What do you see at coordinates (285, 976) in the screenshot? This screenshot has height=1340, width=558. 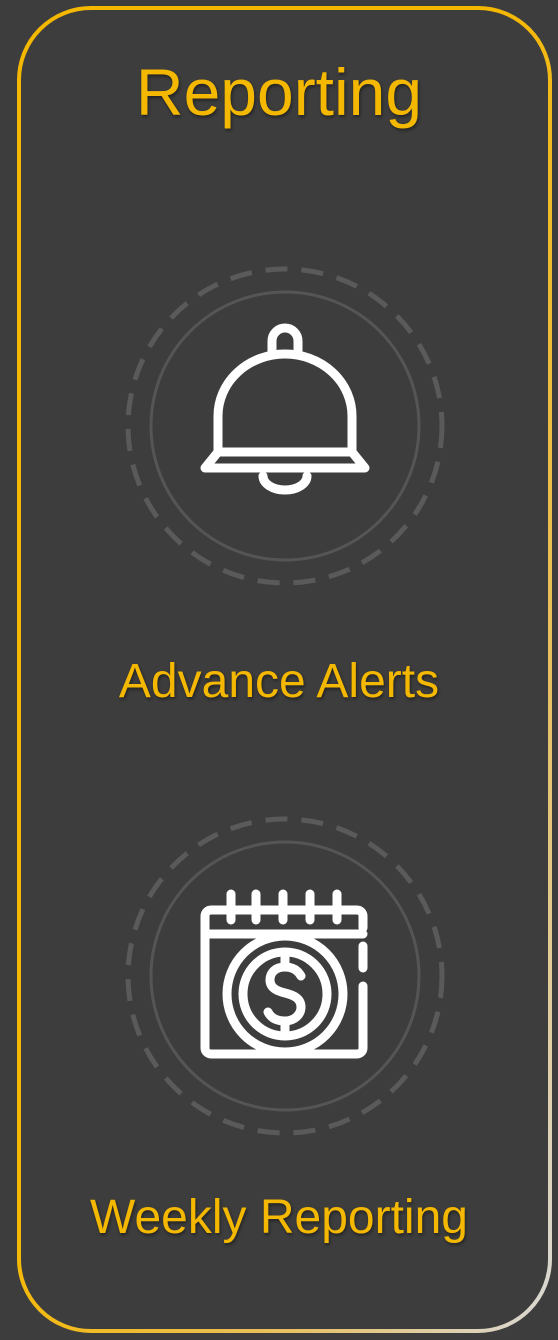 I see `calendar-dollar-icon` at bounding box center [285, 976].